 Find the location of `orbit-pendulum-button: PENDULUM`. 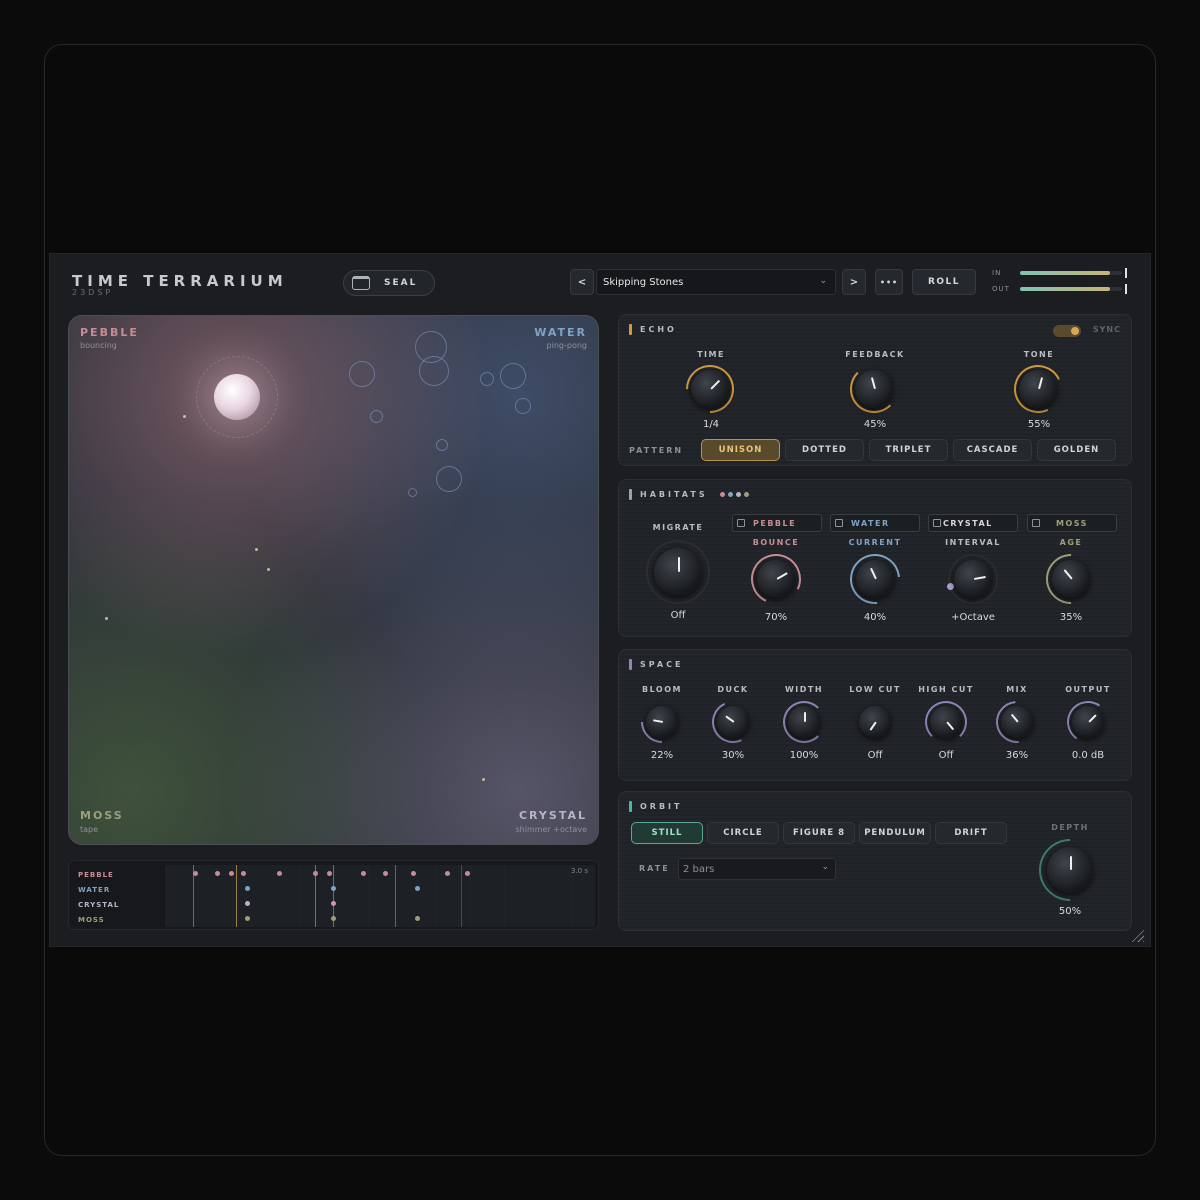

orbit-pendulum-button: PENDULUM is located at coordinates (895, 833).